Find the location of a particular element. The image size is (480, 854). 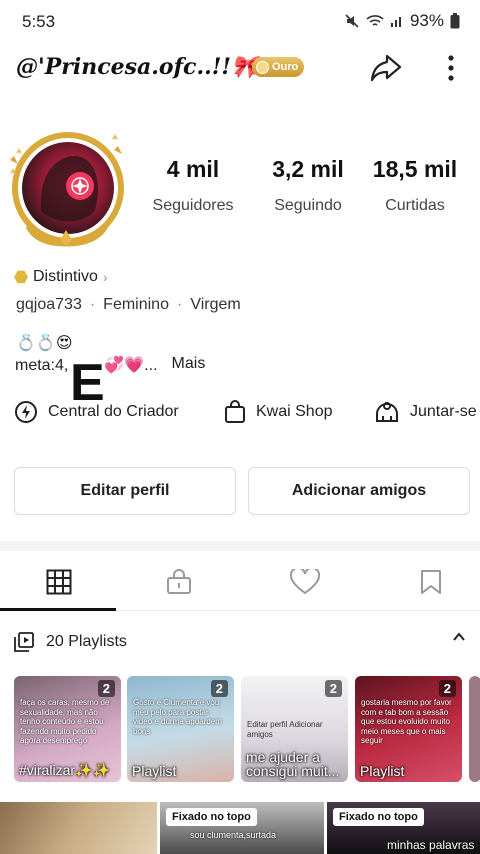

stat-label: Seguidores is located at coordinates (193, 205).